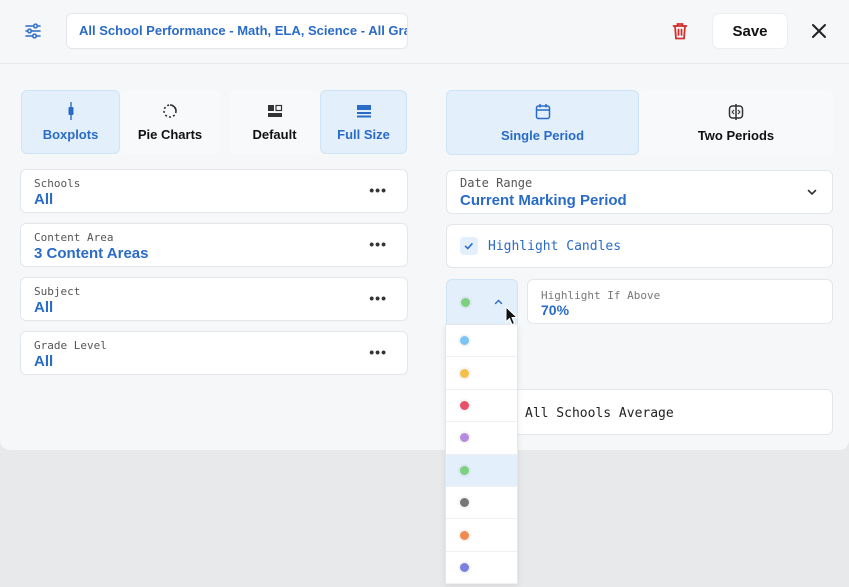 The image size is (849, 587). What do you see at coordinates (736, 135) in the screenshot?
I see `two-periods-label: Two Periods` at bounding box center [736, 135].